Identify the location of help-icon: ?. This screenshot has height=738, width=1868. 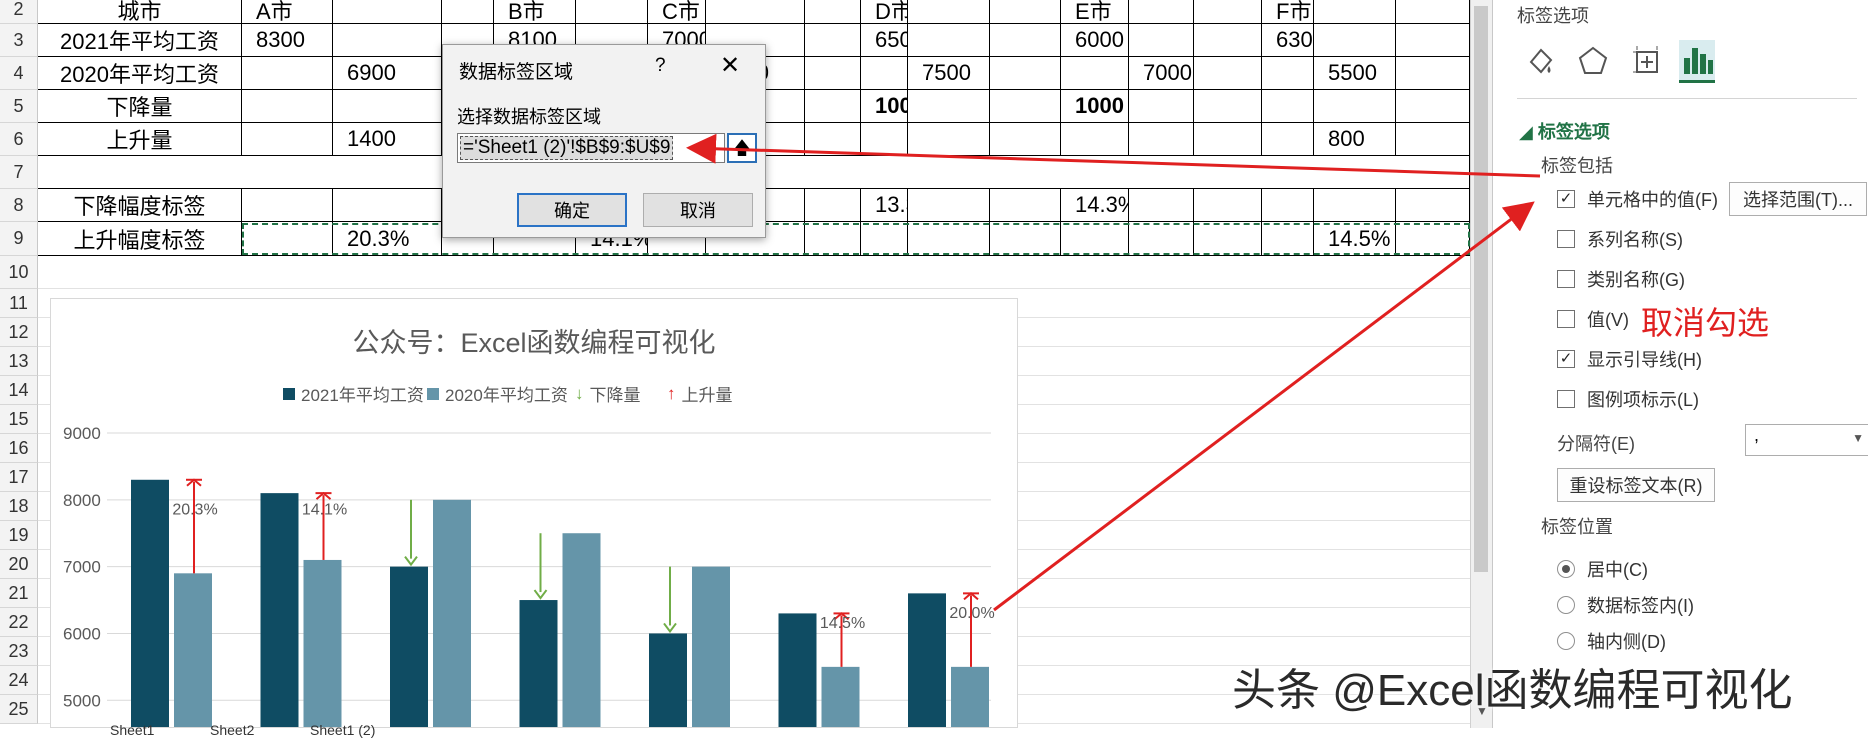
(660, 66).